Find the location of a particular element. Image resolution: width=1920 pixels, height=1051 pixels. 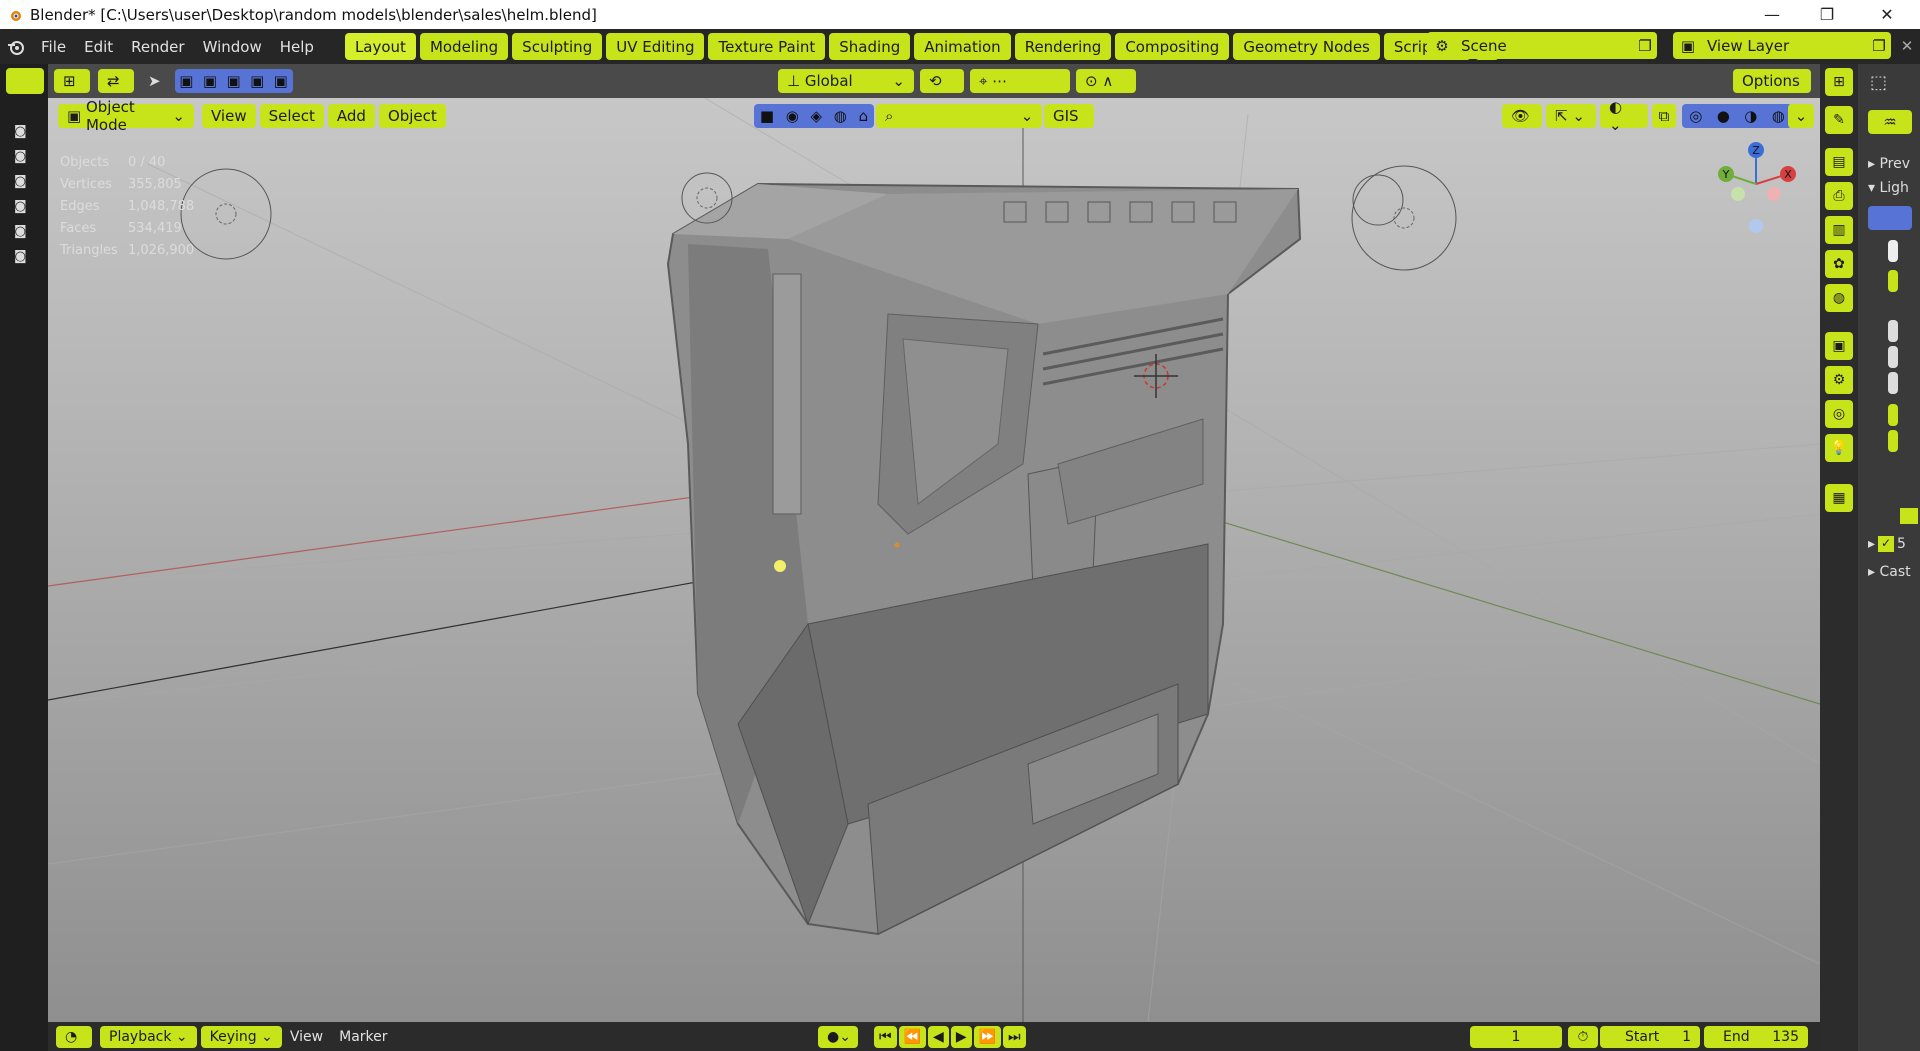

playback-dropdown: Playback ⌄ is located at coordinates (148, 1036).